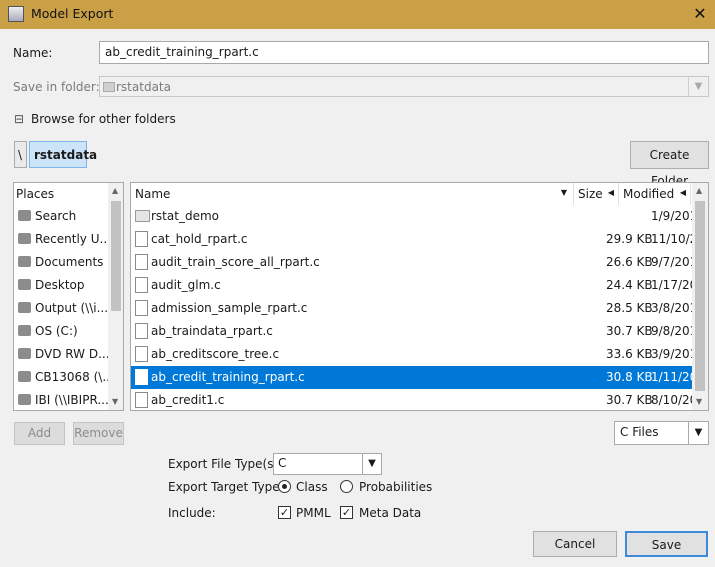 This screenshot has width=715, height=567. I want to click on file-row: ab_creditscore_tree.c 33.6 KB 3/9/2015, so click(418, 354).